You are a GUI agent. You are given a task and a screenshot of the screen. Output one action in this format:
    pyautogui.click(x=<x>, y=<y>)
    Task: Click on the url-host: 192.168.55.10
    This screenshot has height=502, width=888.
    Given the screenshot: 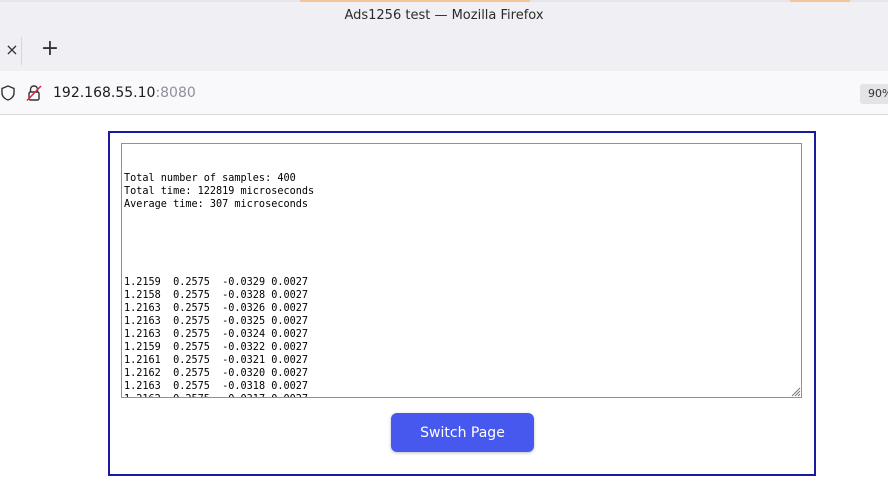 What is the action you would take?
    pyautogui.click(x=104, y=93)
    